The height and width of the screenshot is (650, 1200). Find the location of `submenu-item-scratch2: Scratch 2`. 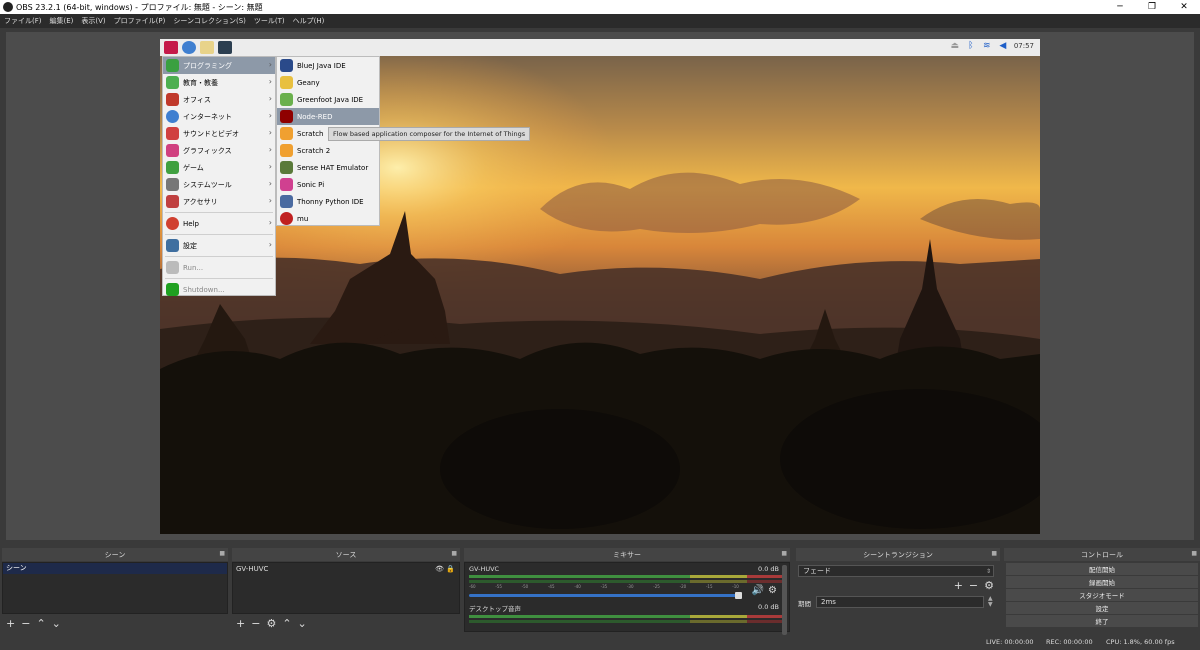

submenu-item-scratch2: Scratch 2 is located at coordinates (328, 150).